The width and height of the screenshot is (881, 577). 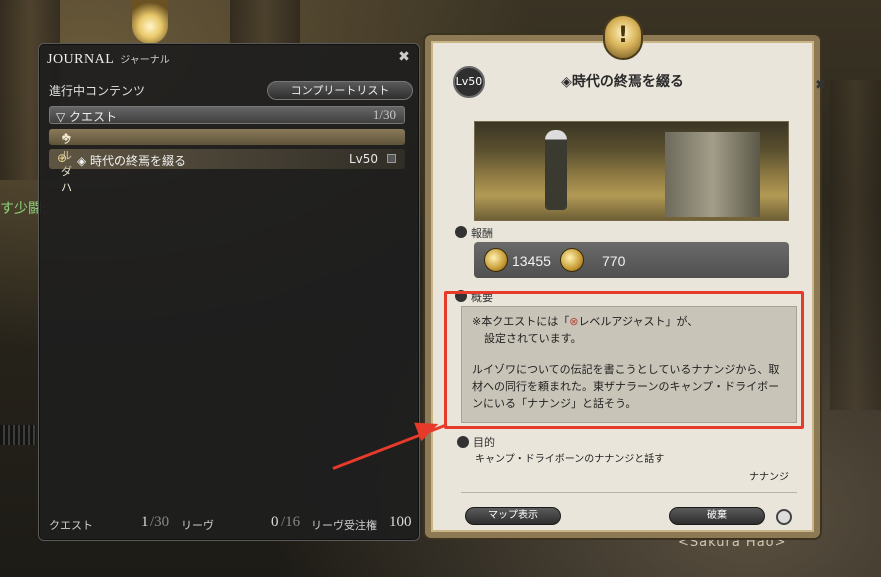 What do you see at coordinates (631, 260) in the screenshot?
I see `reward-box: 13455 770` at bounding box center [631, 260].